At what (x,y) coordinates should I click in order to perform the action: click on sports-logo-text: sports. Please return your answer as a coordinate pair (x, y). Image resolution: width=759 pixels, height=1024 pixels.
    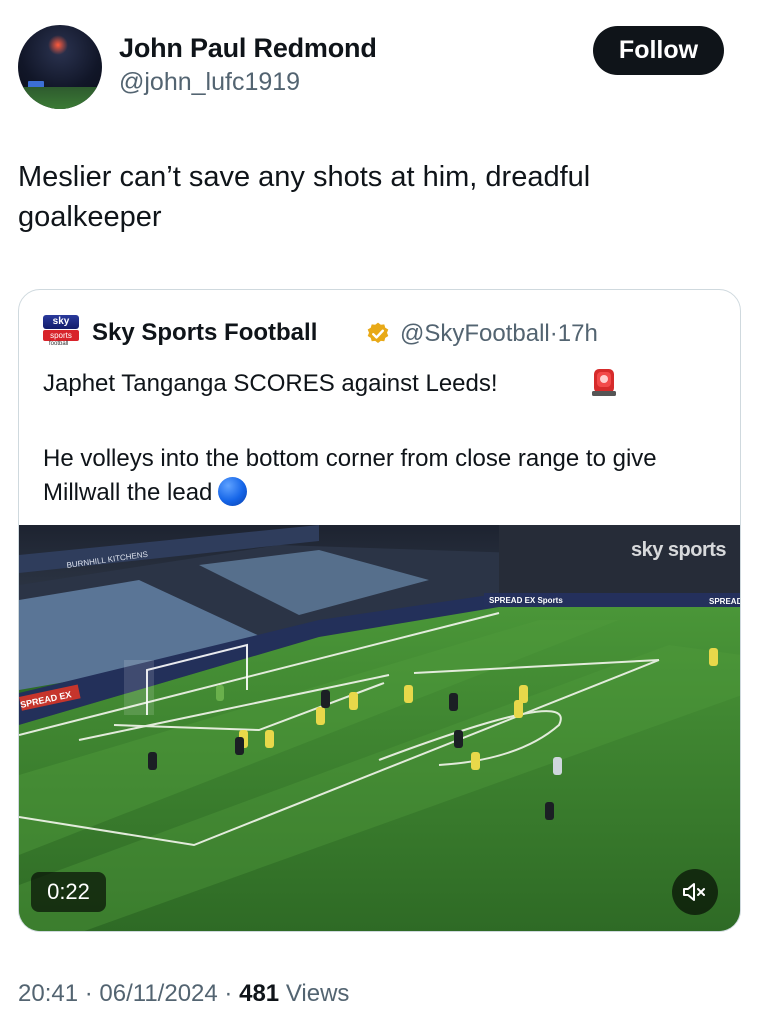
    Looking at the image, I should click on (61, 335).